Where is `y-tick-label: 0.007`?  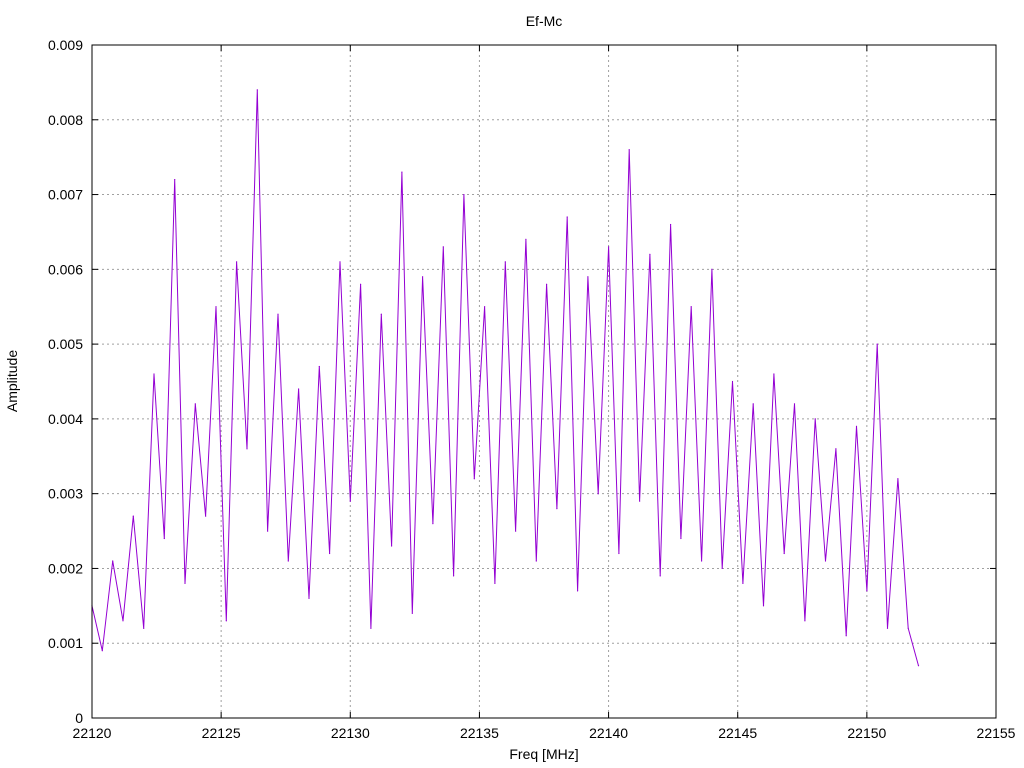
y-tick-label: 0.007 is located at coordinates (65, 195).